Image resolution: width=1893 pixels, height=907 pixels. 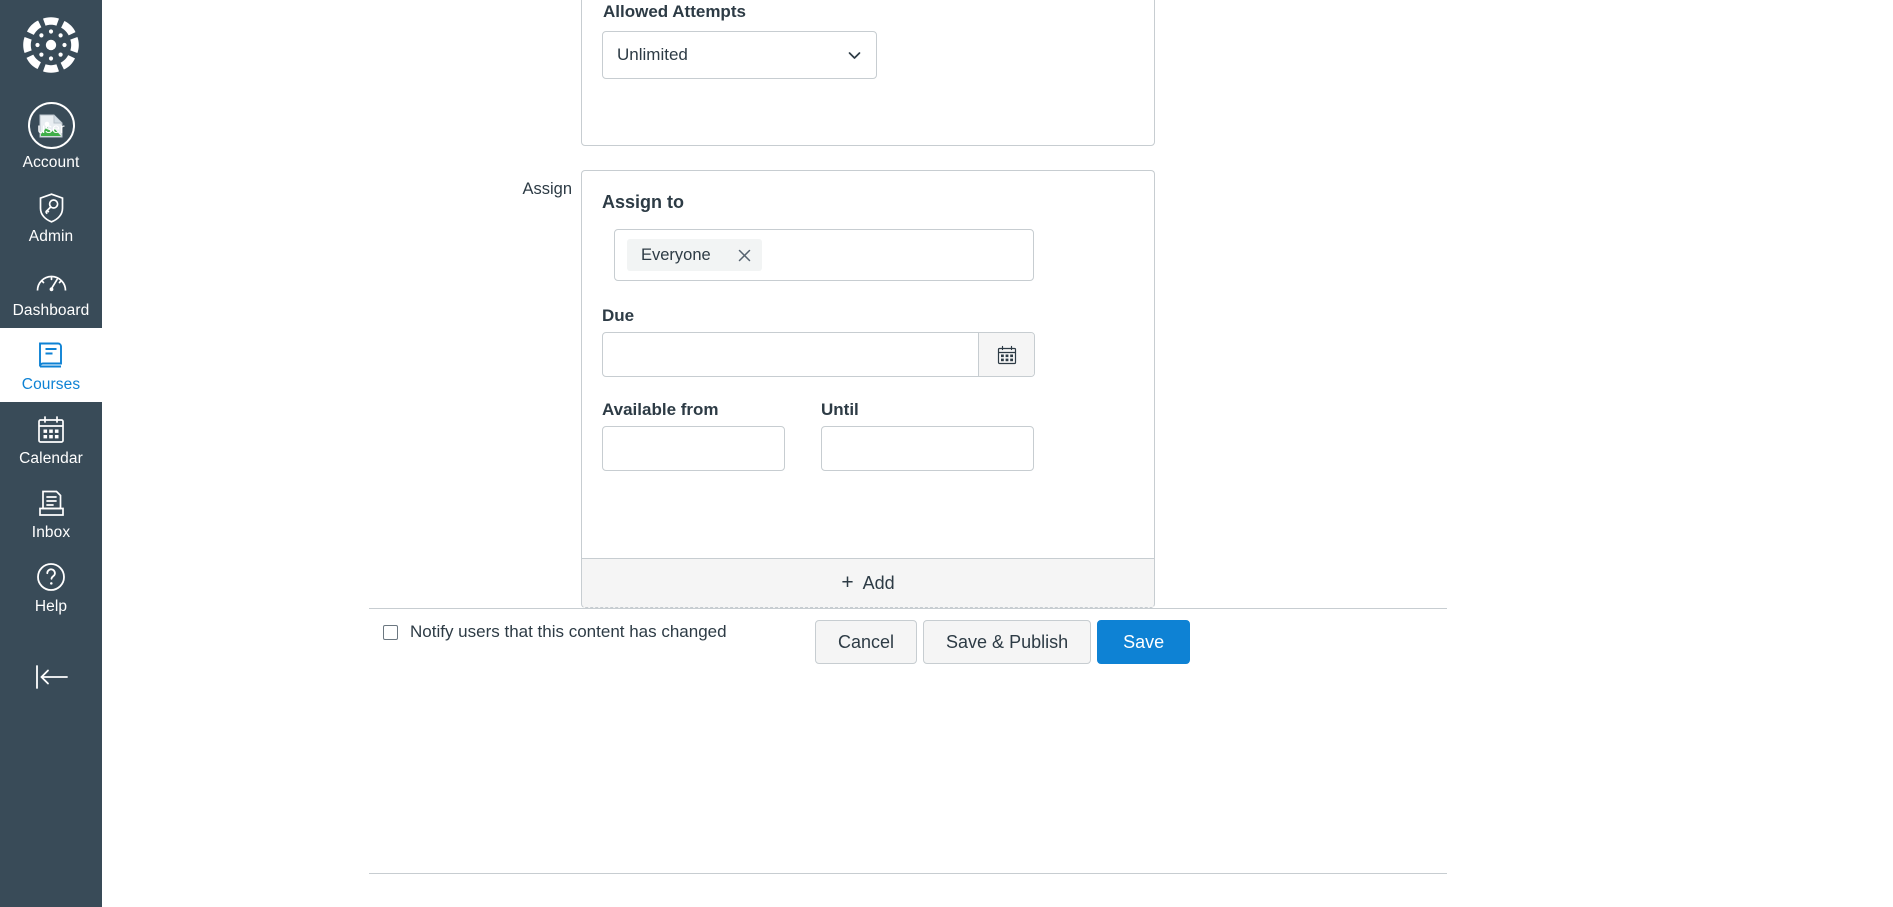 I want to click on question-circle-icon, so click(x=51, y=577).